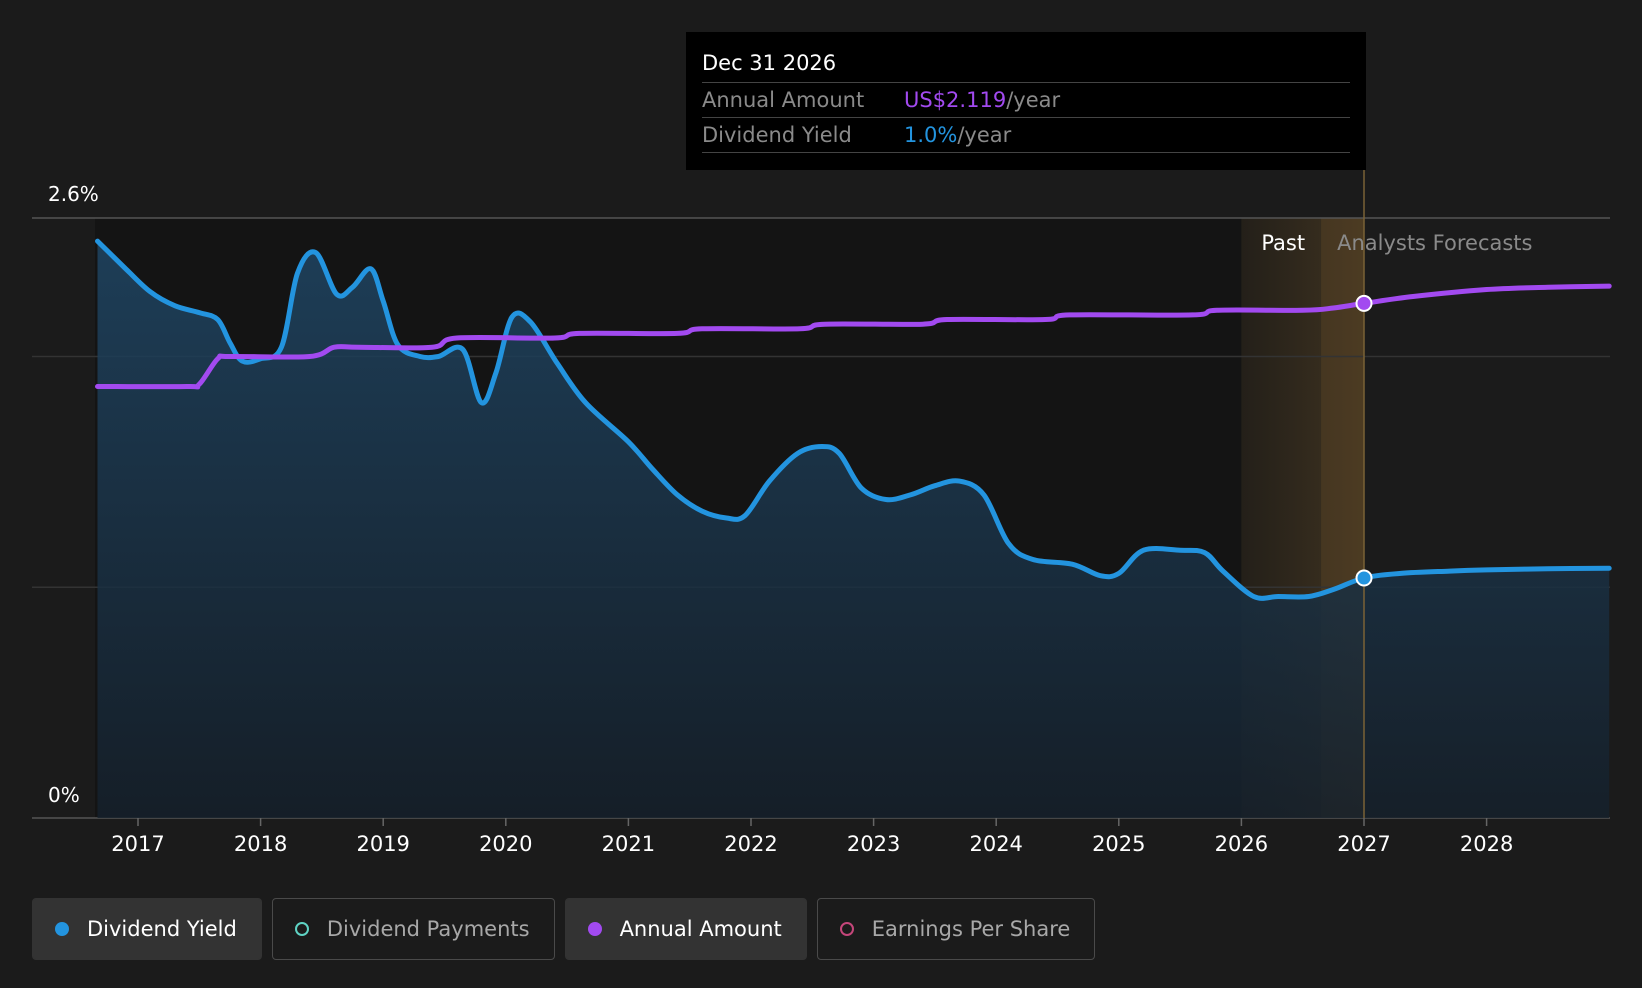  I want to click on x-tick-label: 2022, so click(750, 844).